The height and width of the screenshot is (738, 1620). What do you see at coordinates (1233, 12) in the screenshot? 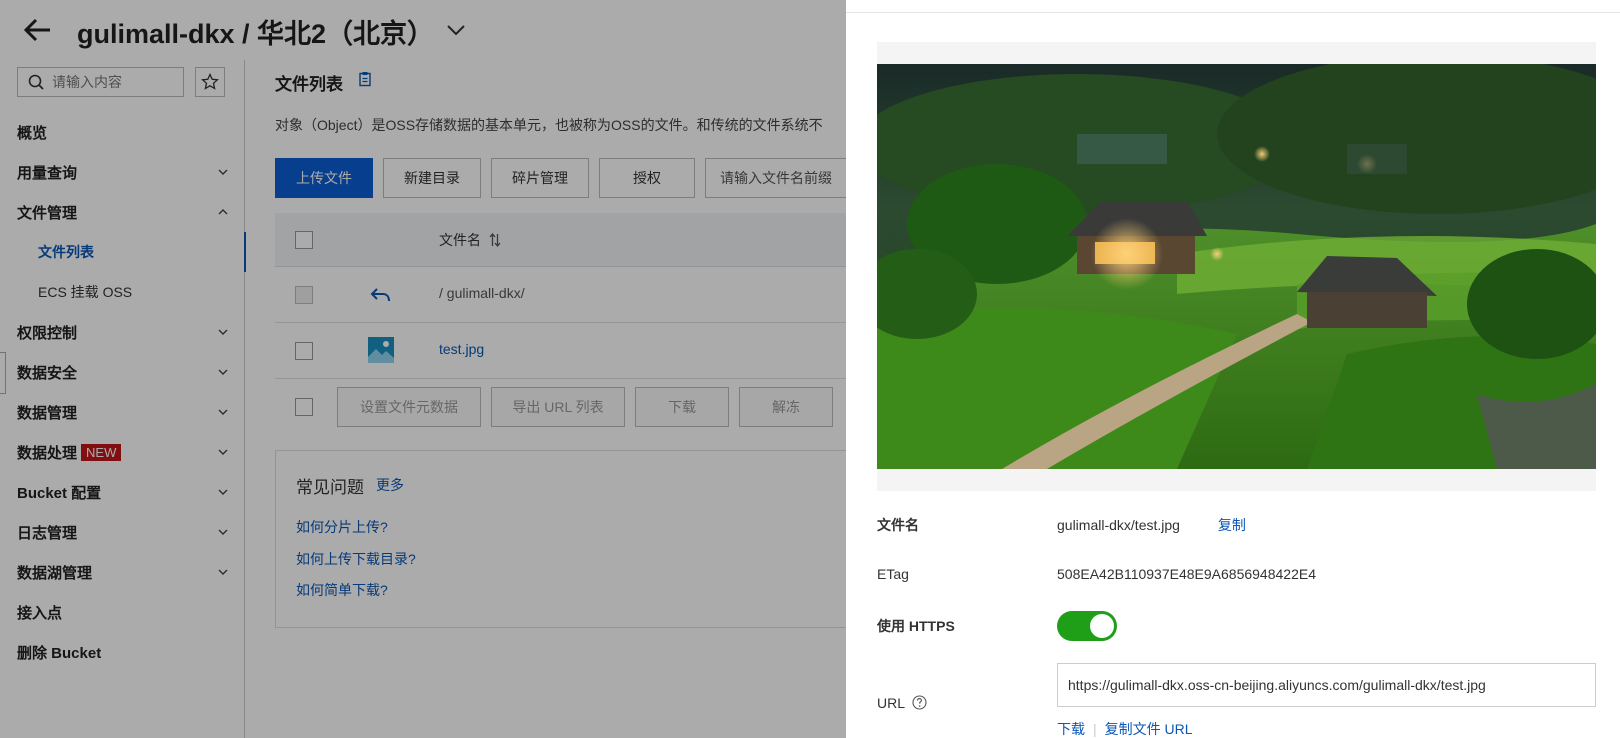
I see `drawer-divider` at bounding box center [1233, 12].